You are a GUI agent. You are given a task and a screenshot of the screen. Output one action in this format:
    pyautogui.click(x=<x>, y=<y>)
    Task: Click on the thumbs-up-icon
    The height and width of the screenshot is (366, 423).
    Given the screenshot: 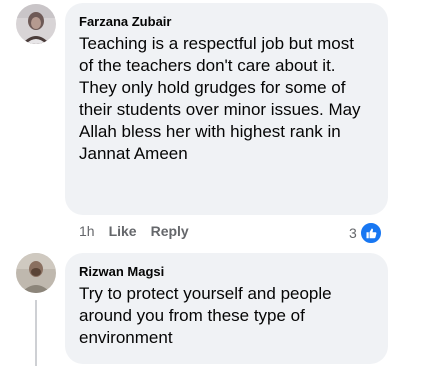 What is the action you would take?
    pyautogui.click(x=370, y=233)
    